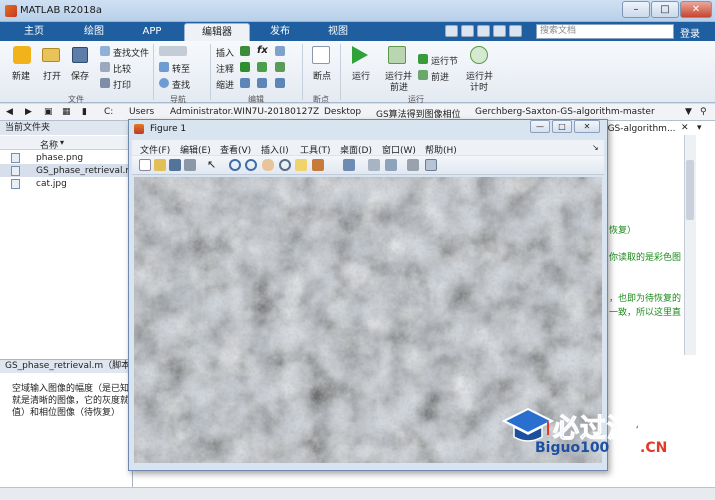 The width and height of the screenshot is (715, 500). What do you see at coordinates (122, 68) in the screenshot?
I see `compare-button: 比较` at bounding box center [122, 68].